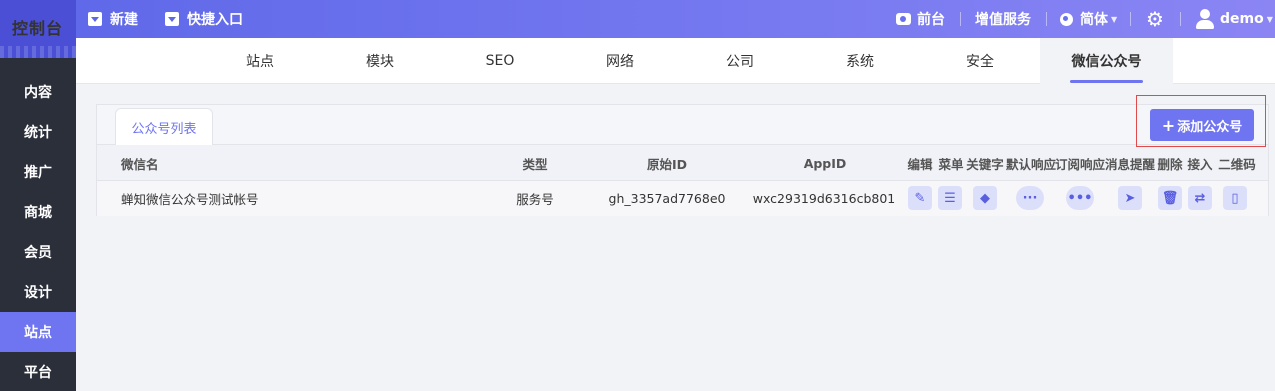 The image size is (1275, 391). Describe the element at coordinates (1210, 127) in the screenshot. I see `add-account-label: 添加公众号` at that location.